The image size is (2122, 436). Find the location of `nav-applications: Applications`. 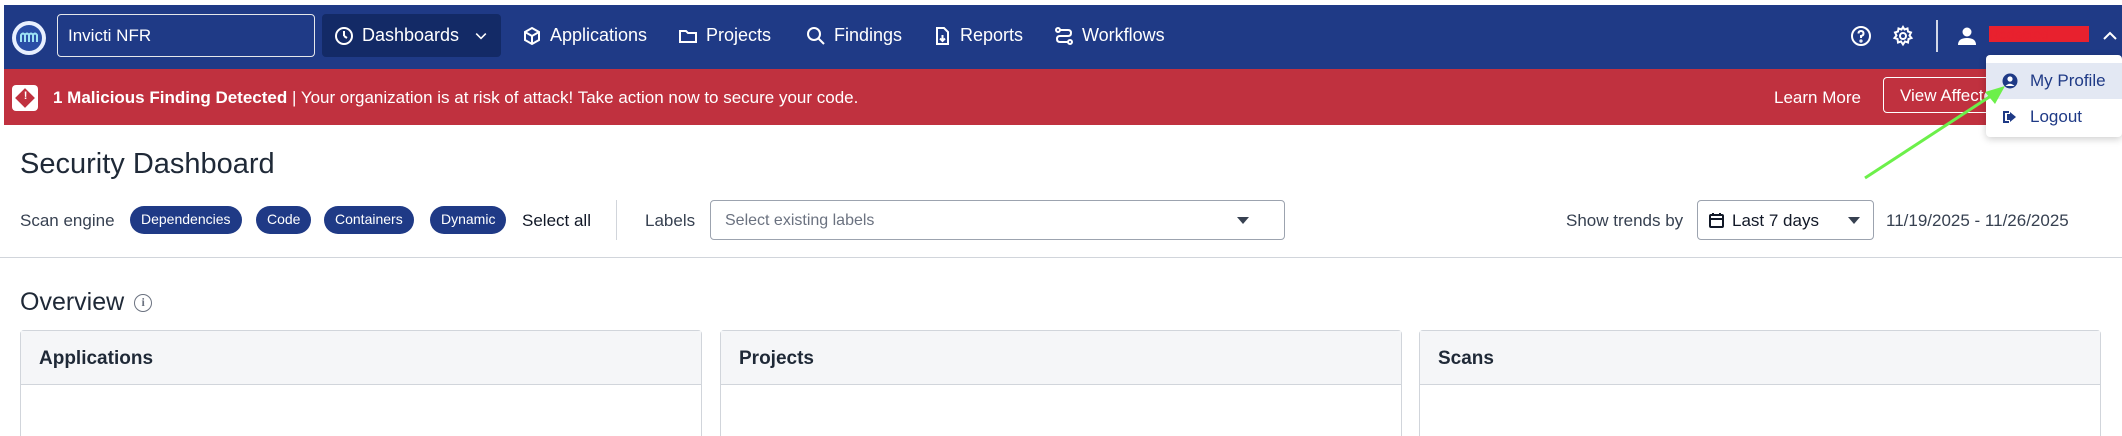

nav-applications: Applications is located at coordinates (584, 35).